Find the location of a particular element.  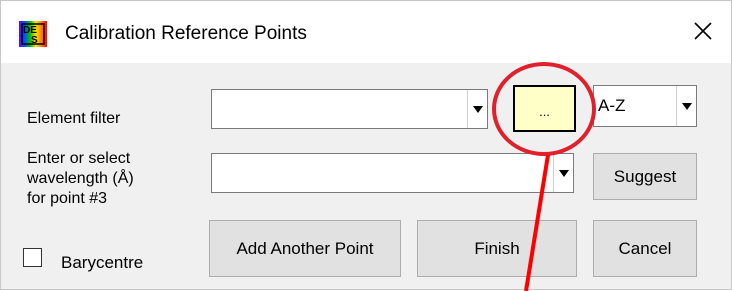

window-title: Calibration Reference Points is located at coordinates (186, 33).